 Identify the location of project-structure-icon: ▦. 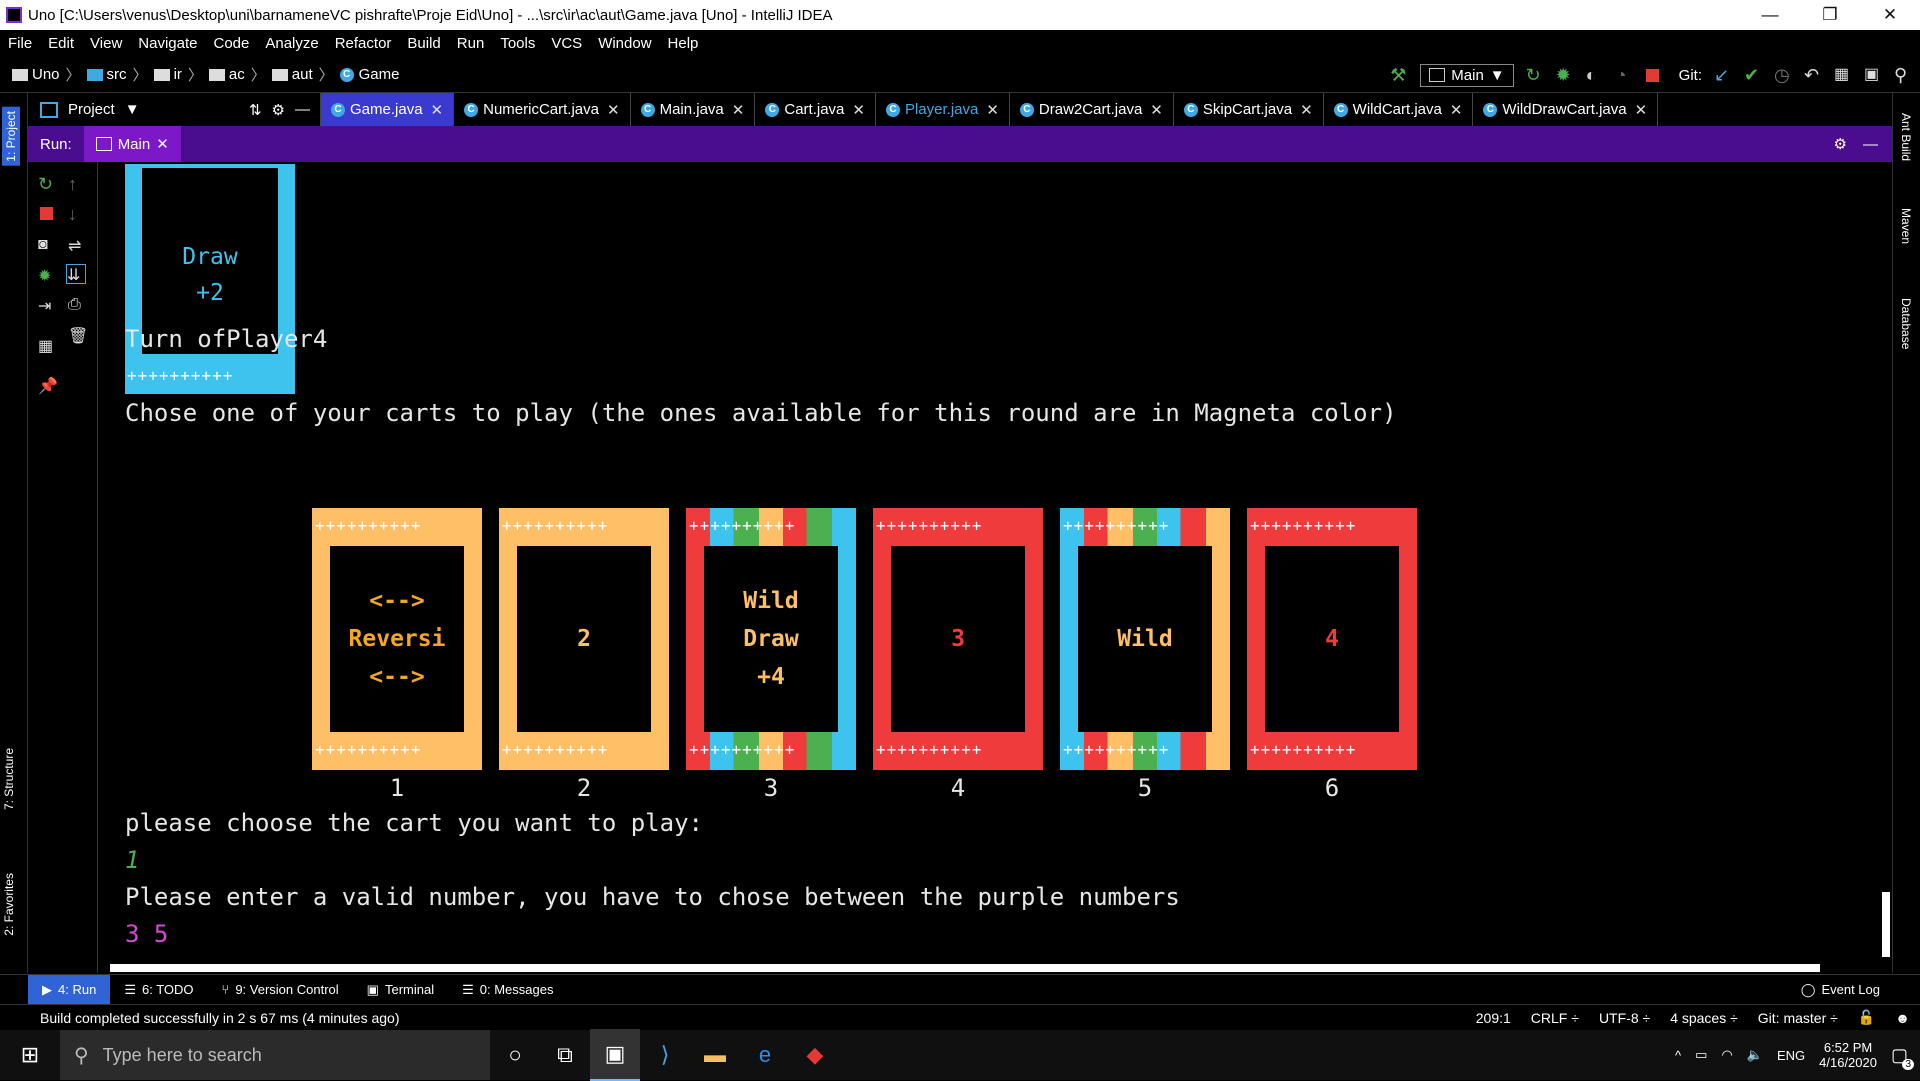
(1843, 75).